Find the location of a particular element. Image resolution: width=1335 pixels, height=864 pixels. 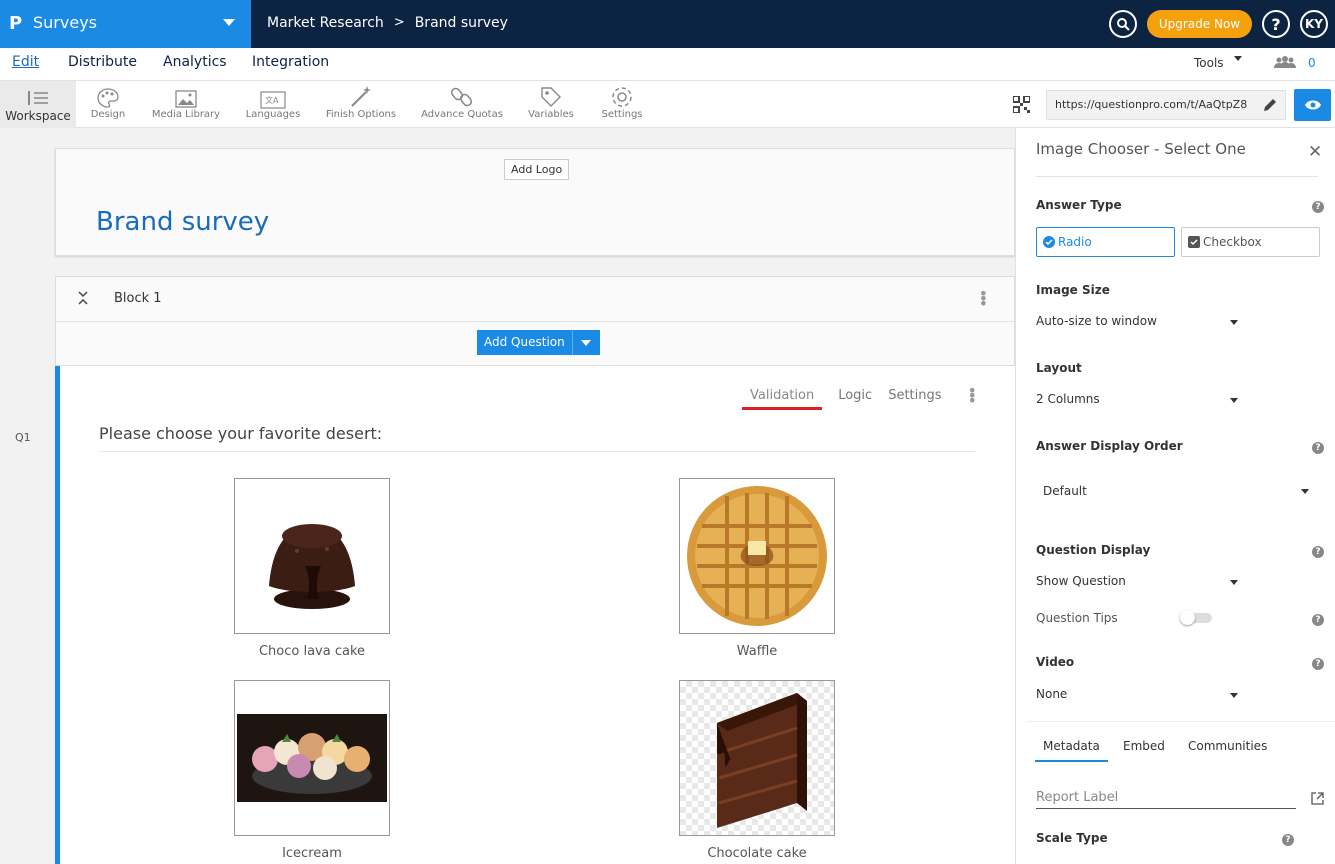

checkbox-label: Checkbox is located at coordinates (1232, 242).